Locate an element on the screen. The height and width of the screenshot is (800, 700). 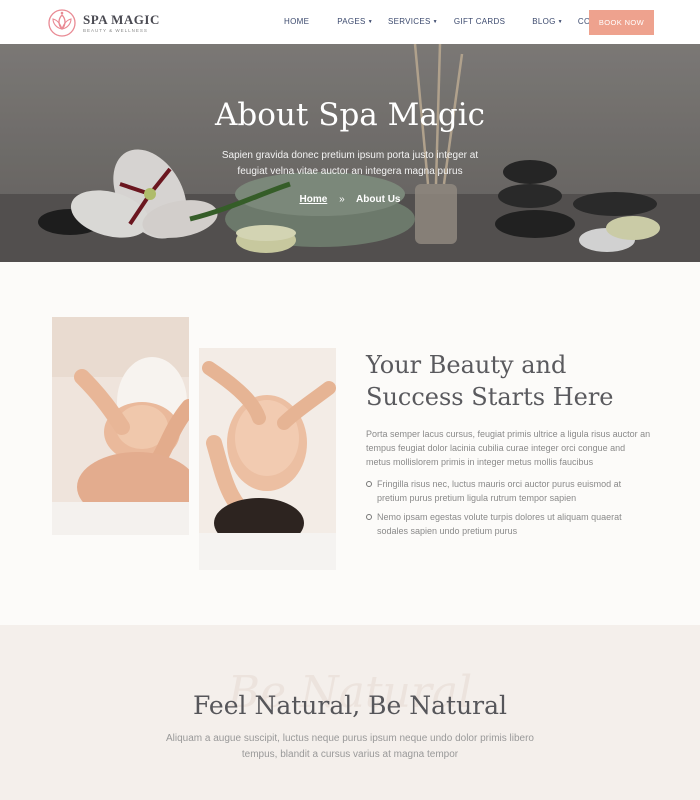
logo: SPA MAGIC BEAUTY & WELLNESS is located at coordinates (103, 23).